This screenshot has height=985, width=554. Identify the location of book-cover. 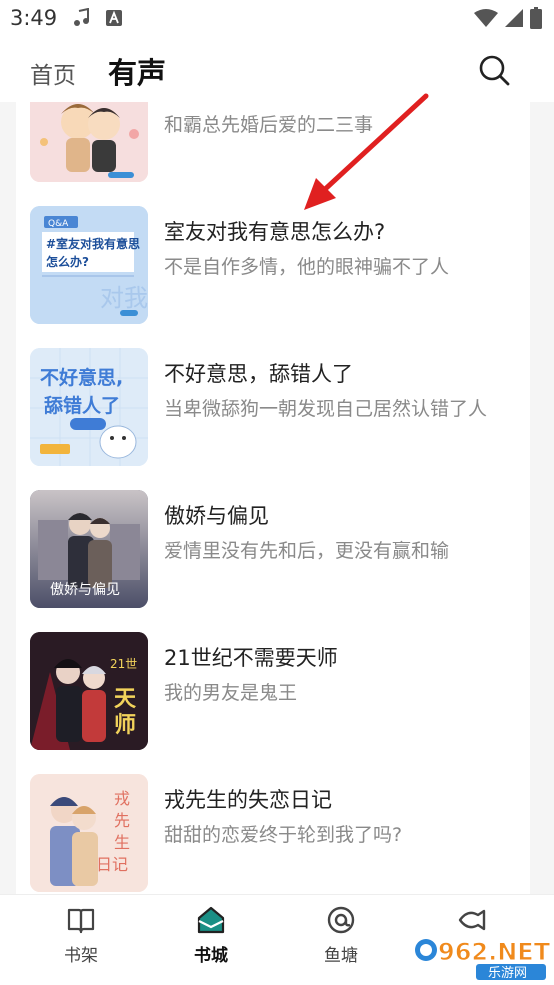
(89, 142).